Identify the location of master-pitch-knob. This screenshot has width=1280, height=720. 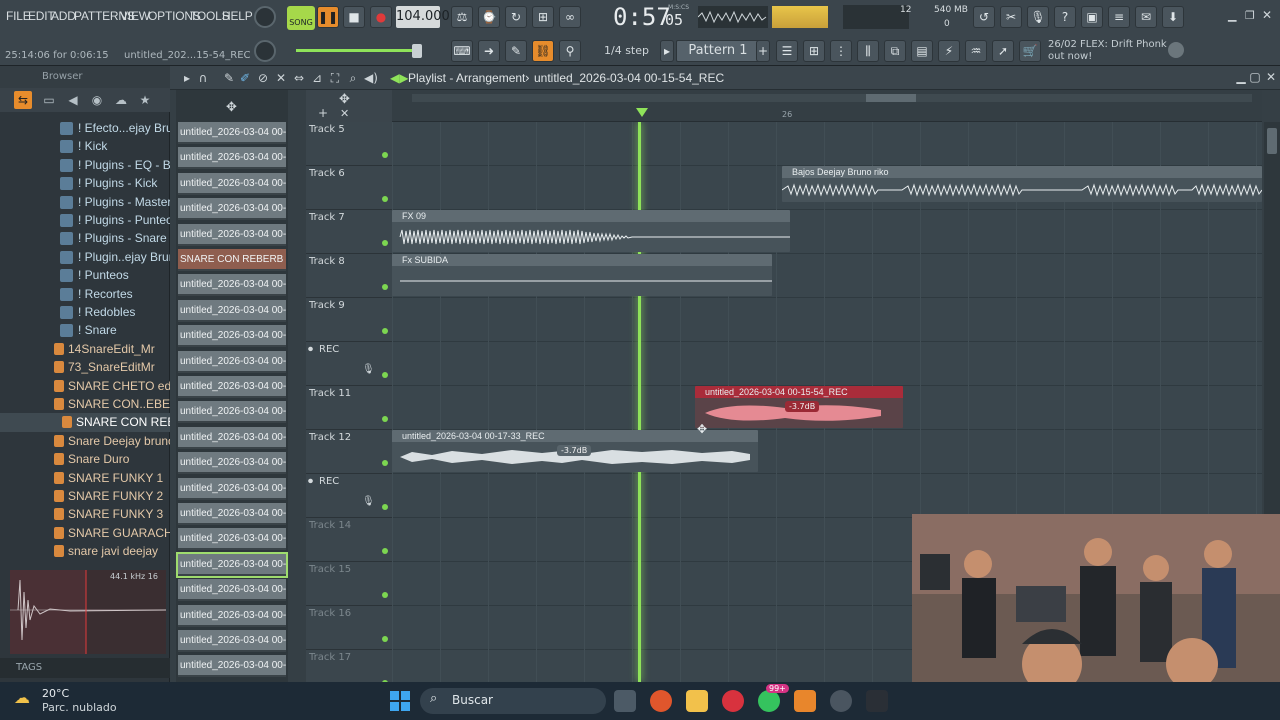
(265, 51).